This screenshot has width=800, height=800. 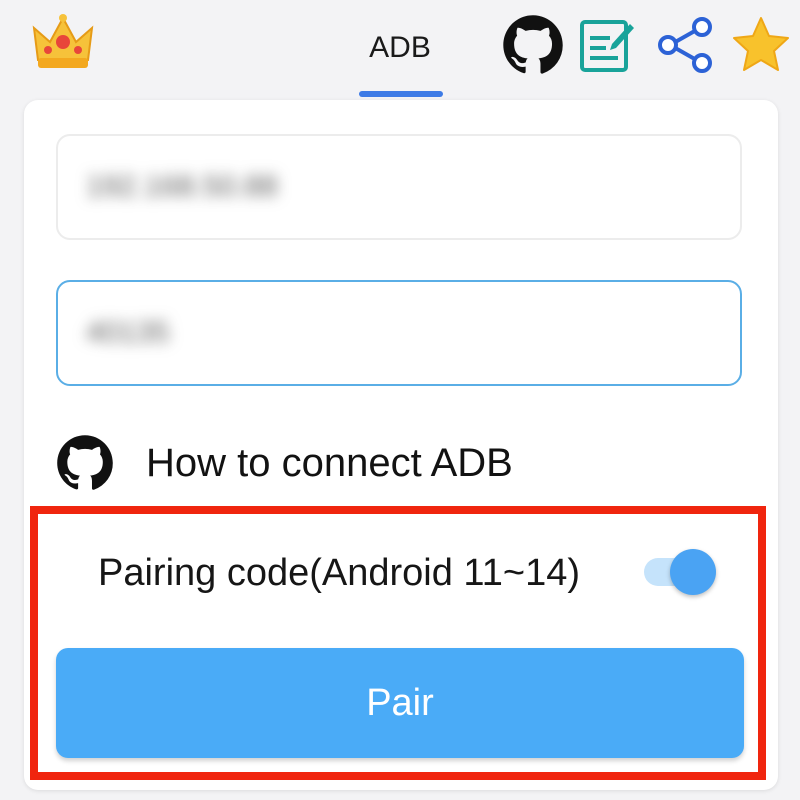 What do you see at coordinates (685, 45) in the screenshot?
I see `share-icon` at bounding box center [685, 45].